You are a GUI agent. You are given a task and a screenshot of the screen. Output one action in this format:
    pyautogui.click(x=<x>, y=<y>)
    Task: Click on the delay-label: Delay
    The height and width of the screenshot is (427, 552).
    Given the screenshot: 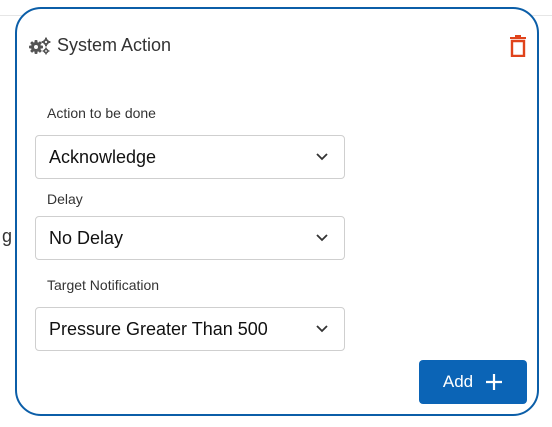 What is the action you would take?
    pyautogui.click(x=65, y=199)
    